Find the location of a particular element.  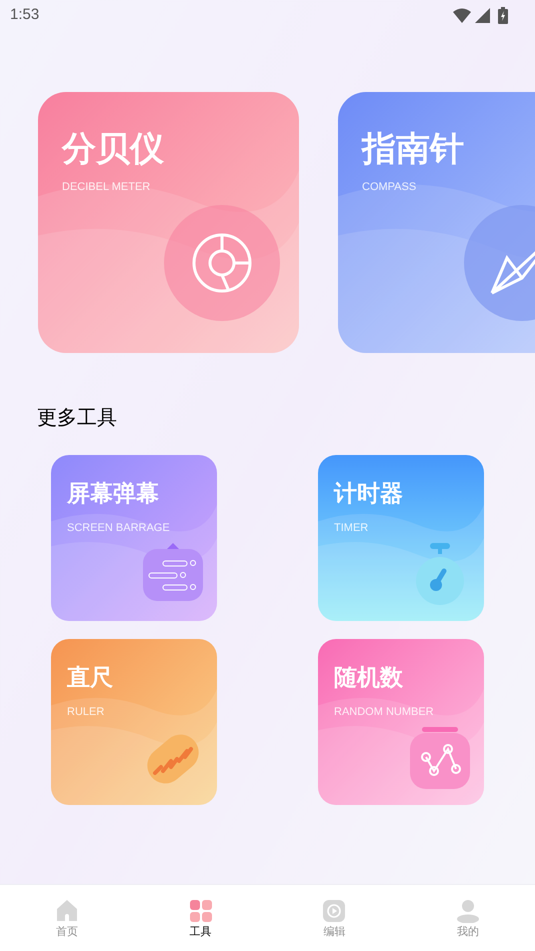

tool-title: 计时器 is located at coordinates (368, 493).